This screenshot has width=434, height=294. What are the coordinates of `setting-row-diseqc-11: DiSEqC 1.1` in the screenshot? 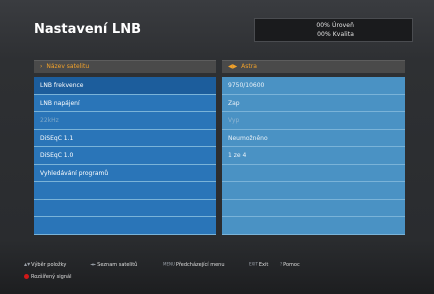 It's located at (125, 138).